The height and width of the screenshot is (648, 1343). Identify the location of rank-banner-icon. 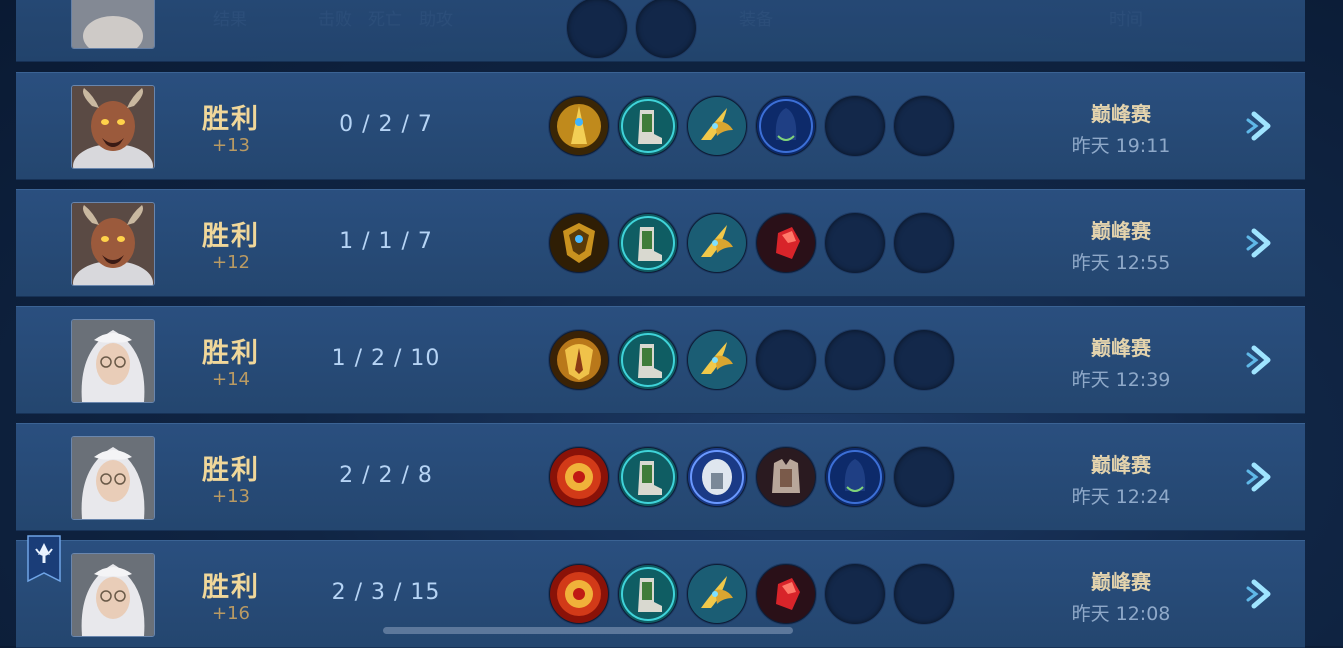
(44, 559).